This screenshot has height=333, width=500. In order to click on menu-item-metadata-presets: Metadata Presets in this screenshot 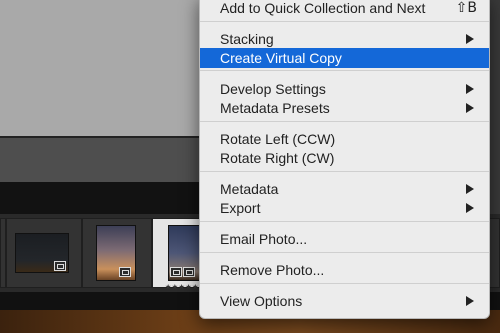, I will do `click(344, 108)`.